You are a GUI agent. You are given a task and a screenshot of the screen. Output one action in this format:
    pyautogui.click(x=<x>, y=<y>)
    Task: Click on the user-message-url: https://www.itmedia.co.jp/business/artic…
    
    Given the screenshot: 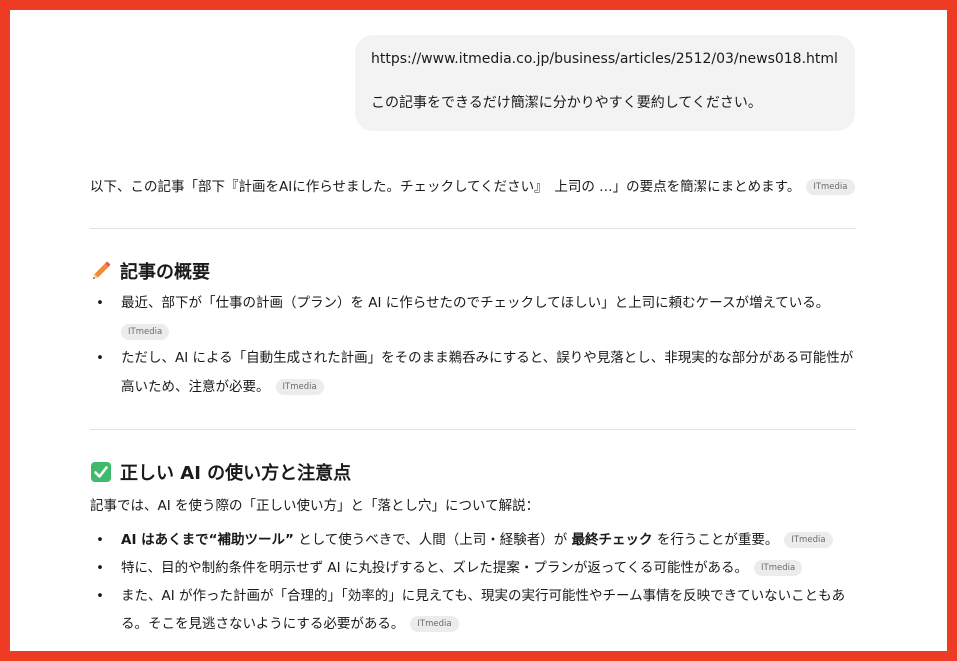 What is the action you would take?
    pyautogui.click(x=604, y=59)
    